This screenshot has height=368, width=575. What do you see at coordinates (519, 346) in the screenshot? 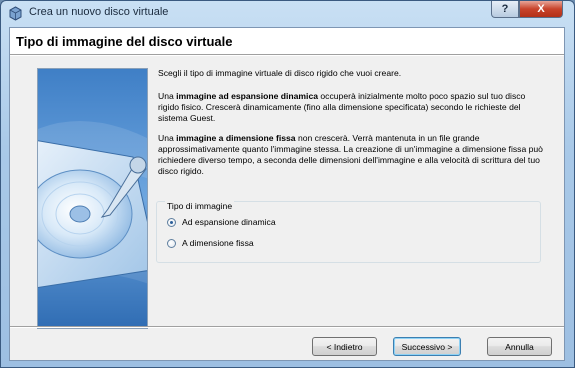
I see `cancel-button: Annulla` at bounding box center [519, 346].